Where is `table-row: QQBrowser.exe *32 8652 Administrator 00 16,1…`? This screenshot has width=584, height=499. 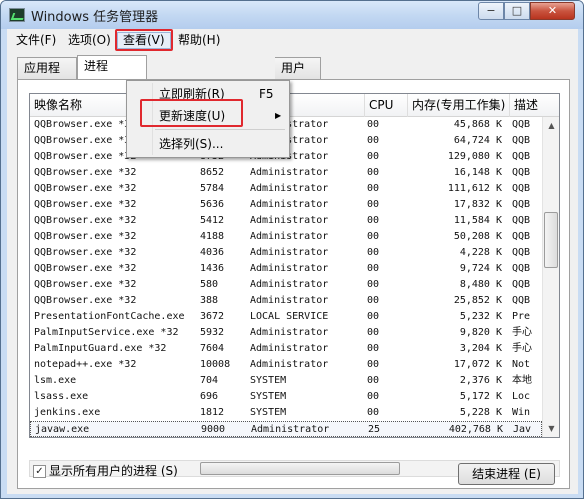
table-row: QQBrowser.exe *32 8652 Administrator 00 16,1… is located at coordinates (286, 173).